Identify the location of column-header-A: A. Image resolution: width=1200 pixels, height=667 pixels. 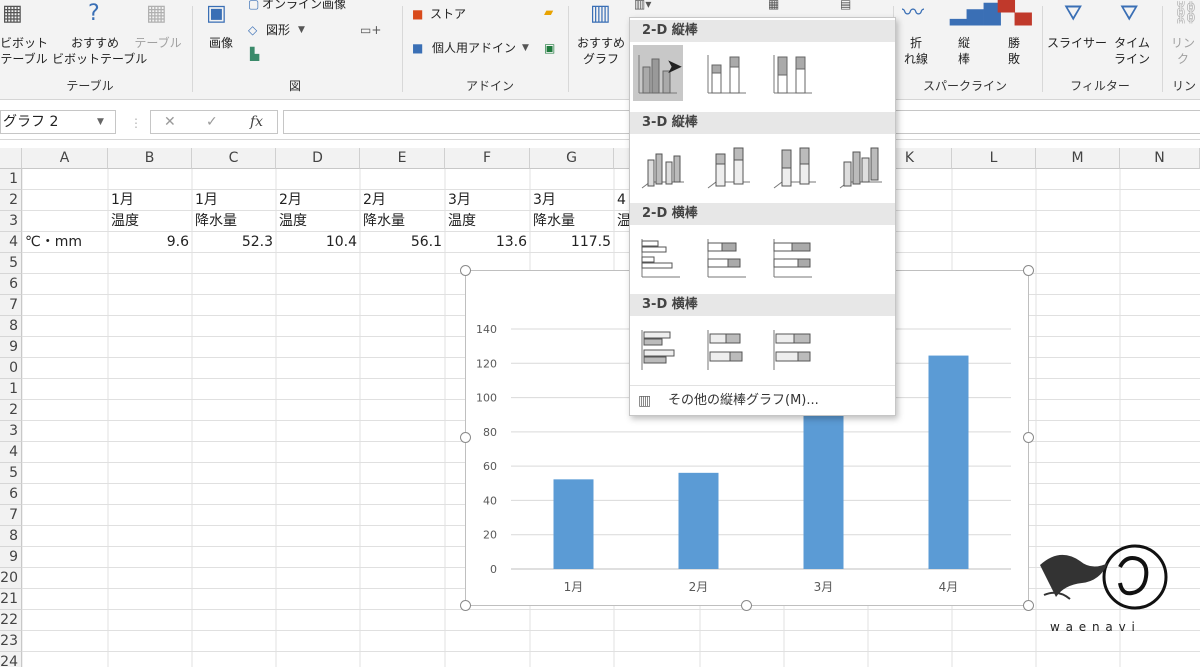
(65, 158).